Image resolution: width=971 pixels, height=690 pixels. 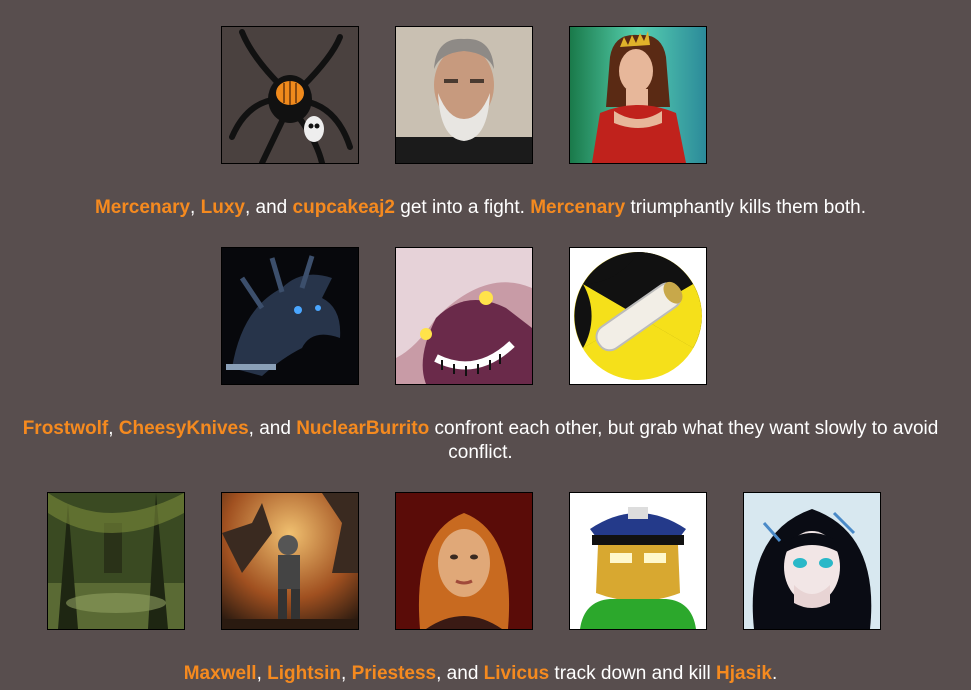 I want to click on caption-text: get into a fight., so click(x=462, y=207).